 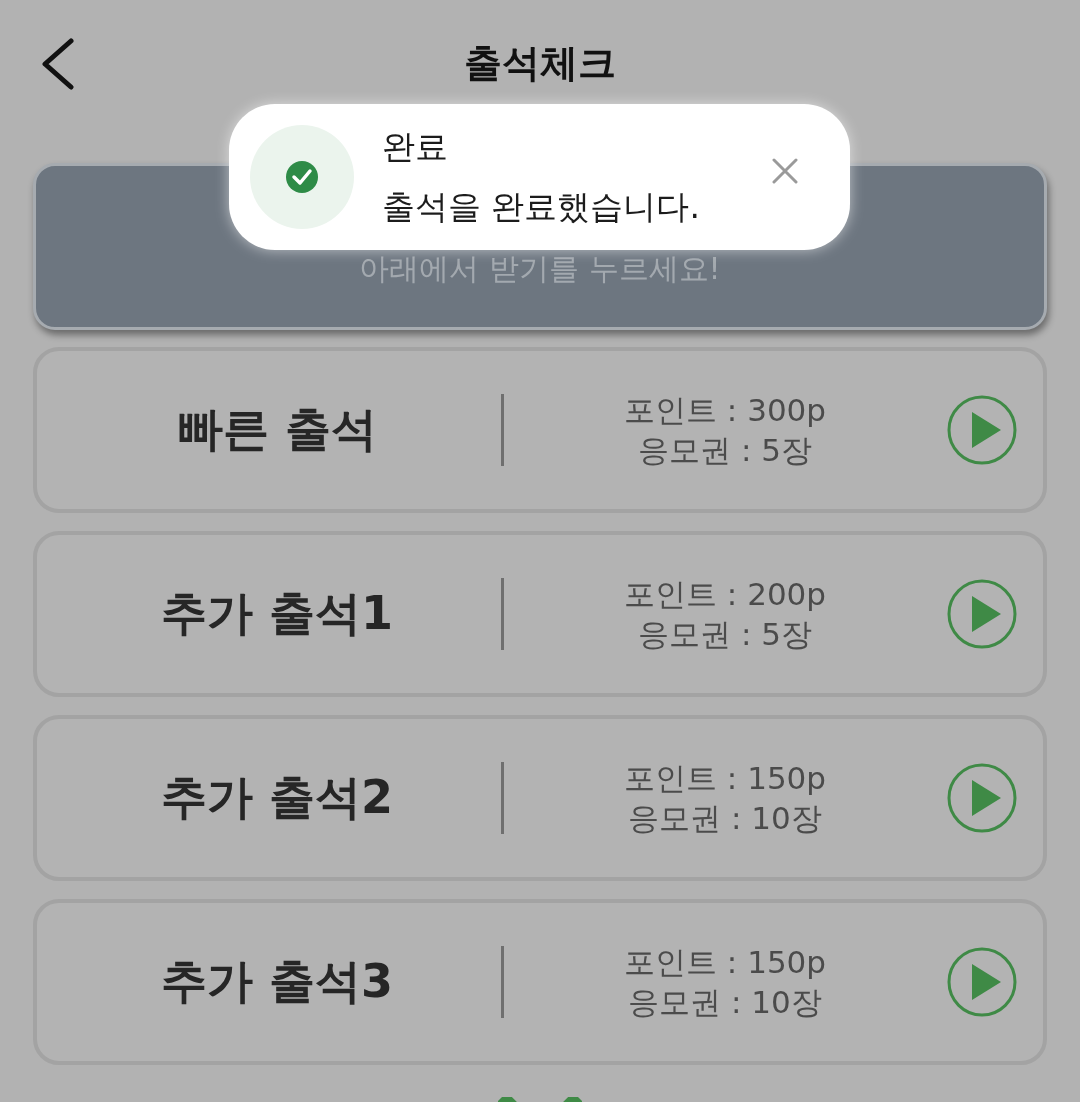 What do you see at coordinates (540, 63) in the screenshot?
I see `page-title: 출석체크` at bounding box center [540, 63].